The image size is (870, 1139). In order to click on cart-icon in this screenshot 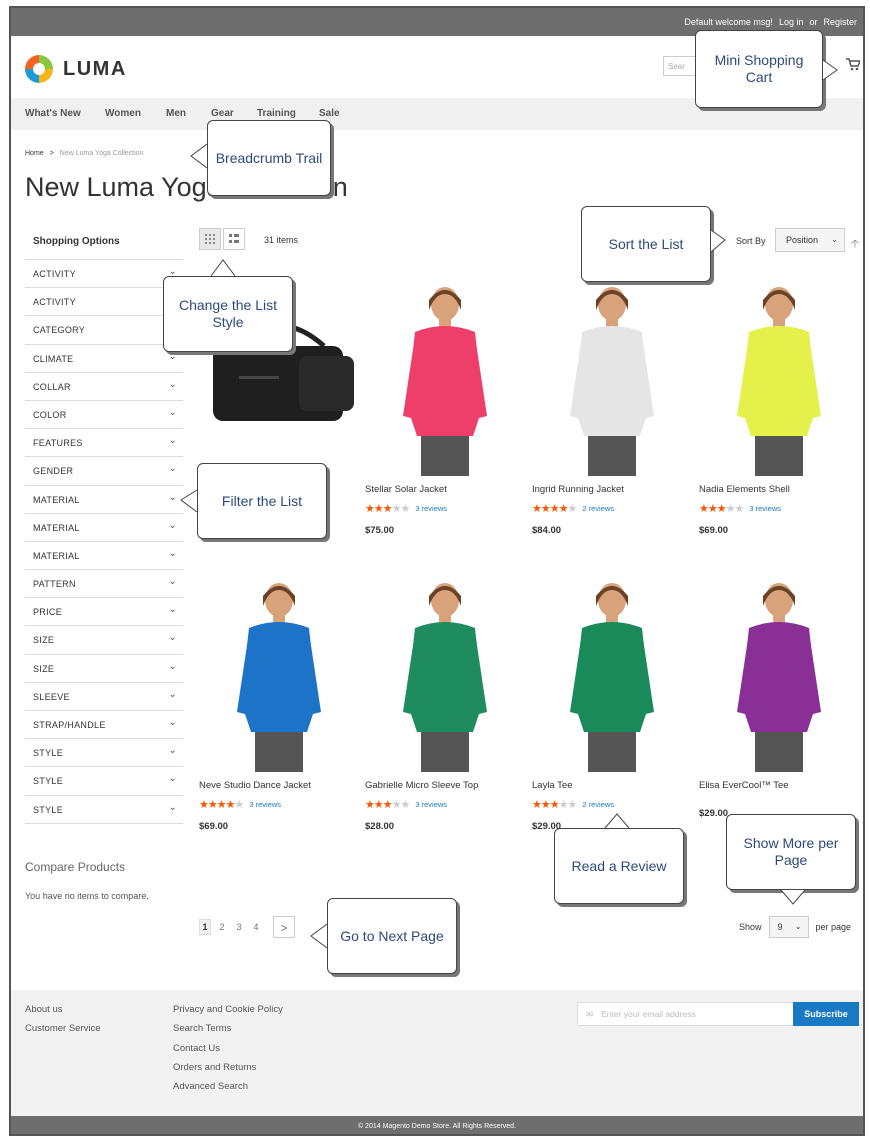, I will do `click(854, 66)`.